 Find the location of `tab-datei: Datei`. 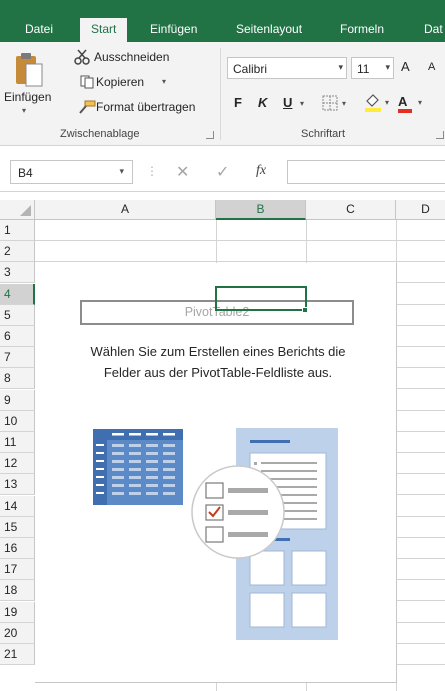

tab-datei: Datei is located at coordinates (39, 31).